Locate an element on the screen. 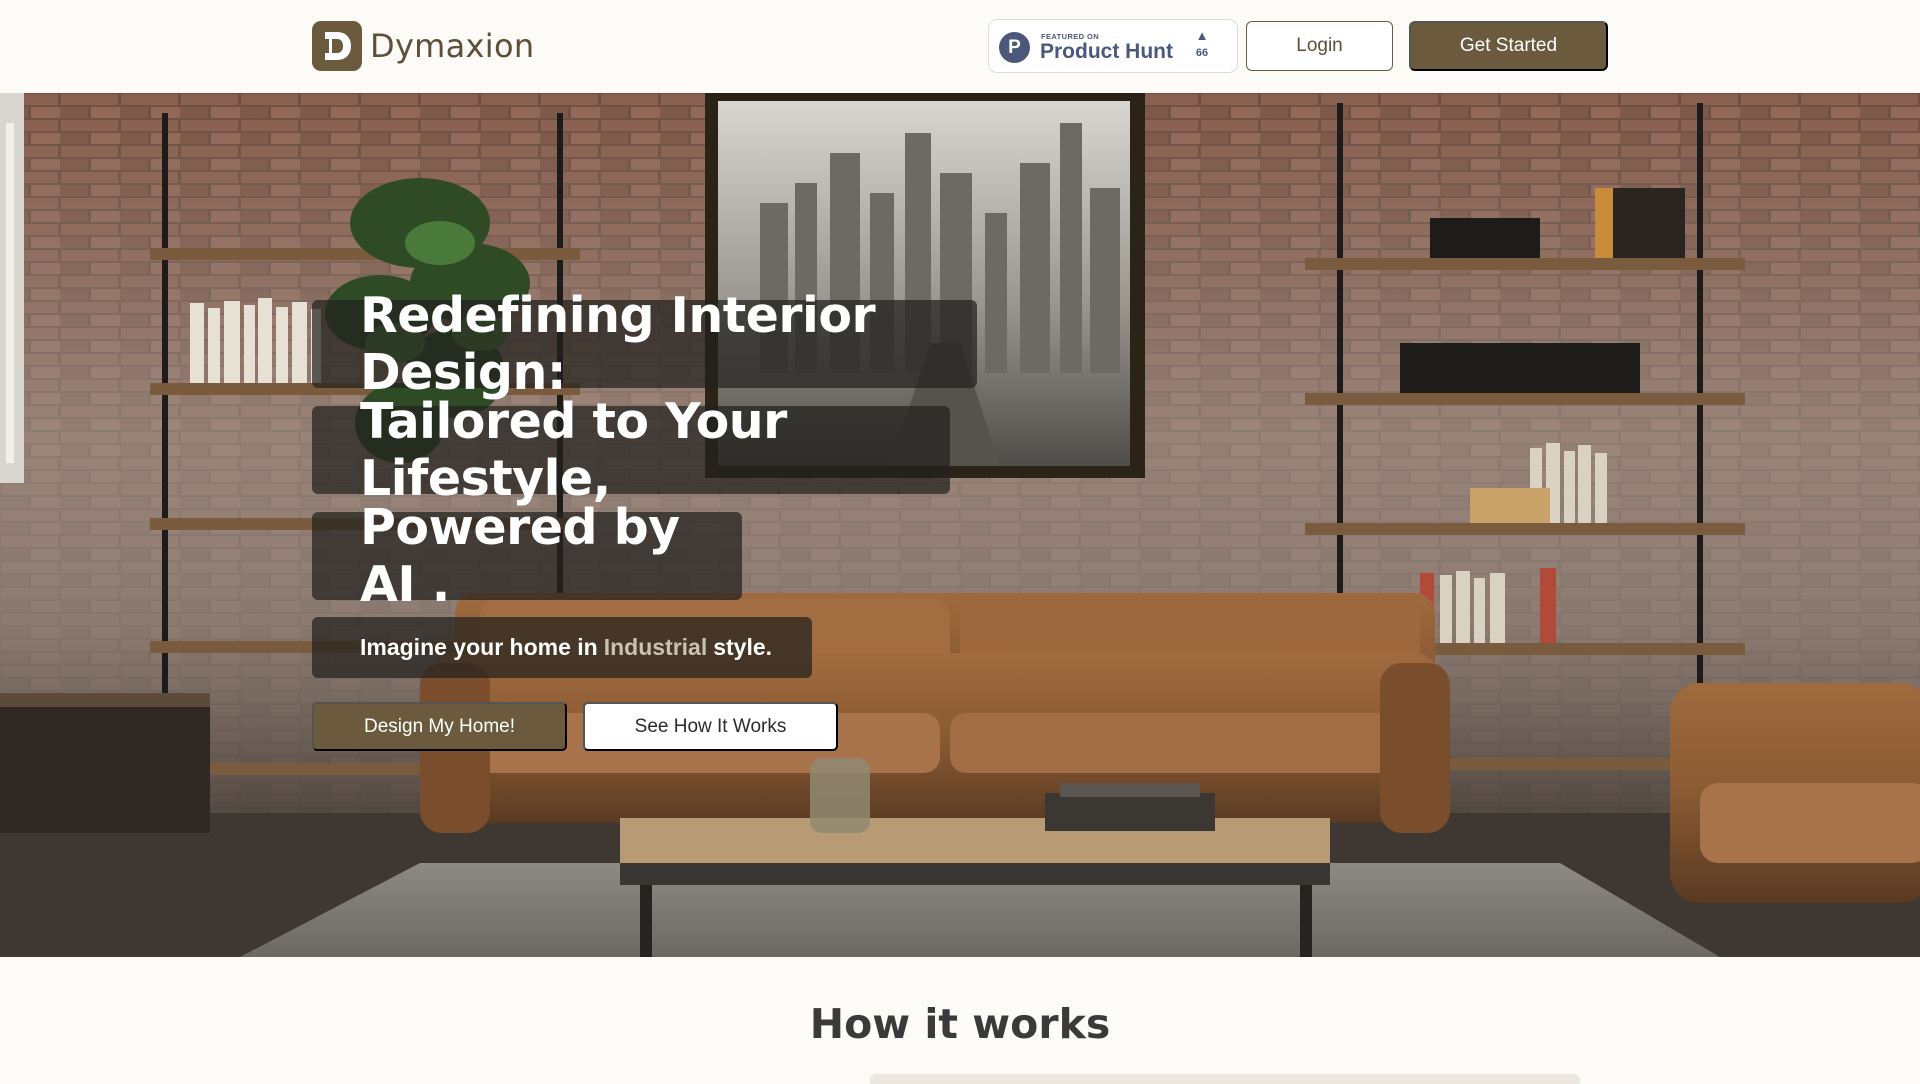  subtitle-prefix: Imagine your home in is located at coordinates (479, 647).